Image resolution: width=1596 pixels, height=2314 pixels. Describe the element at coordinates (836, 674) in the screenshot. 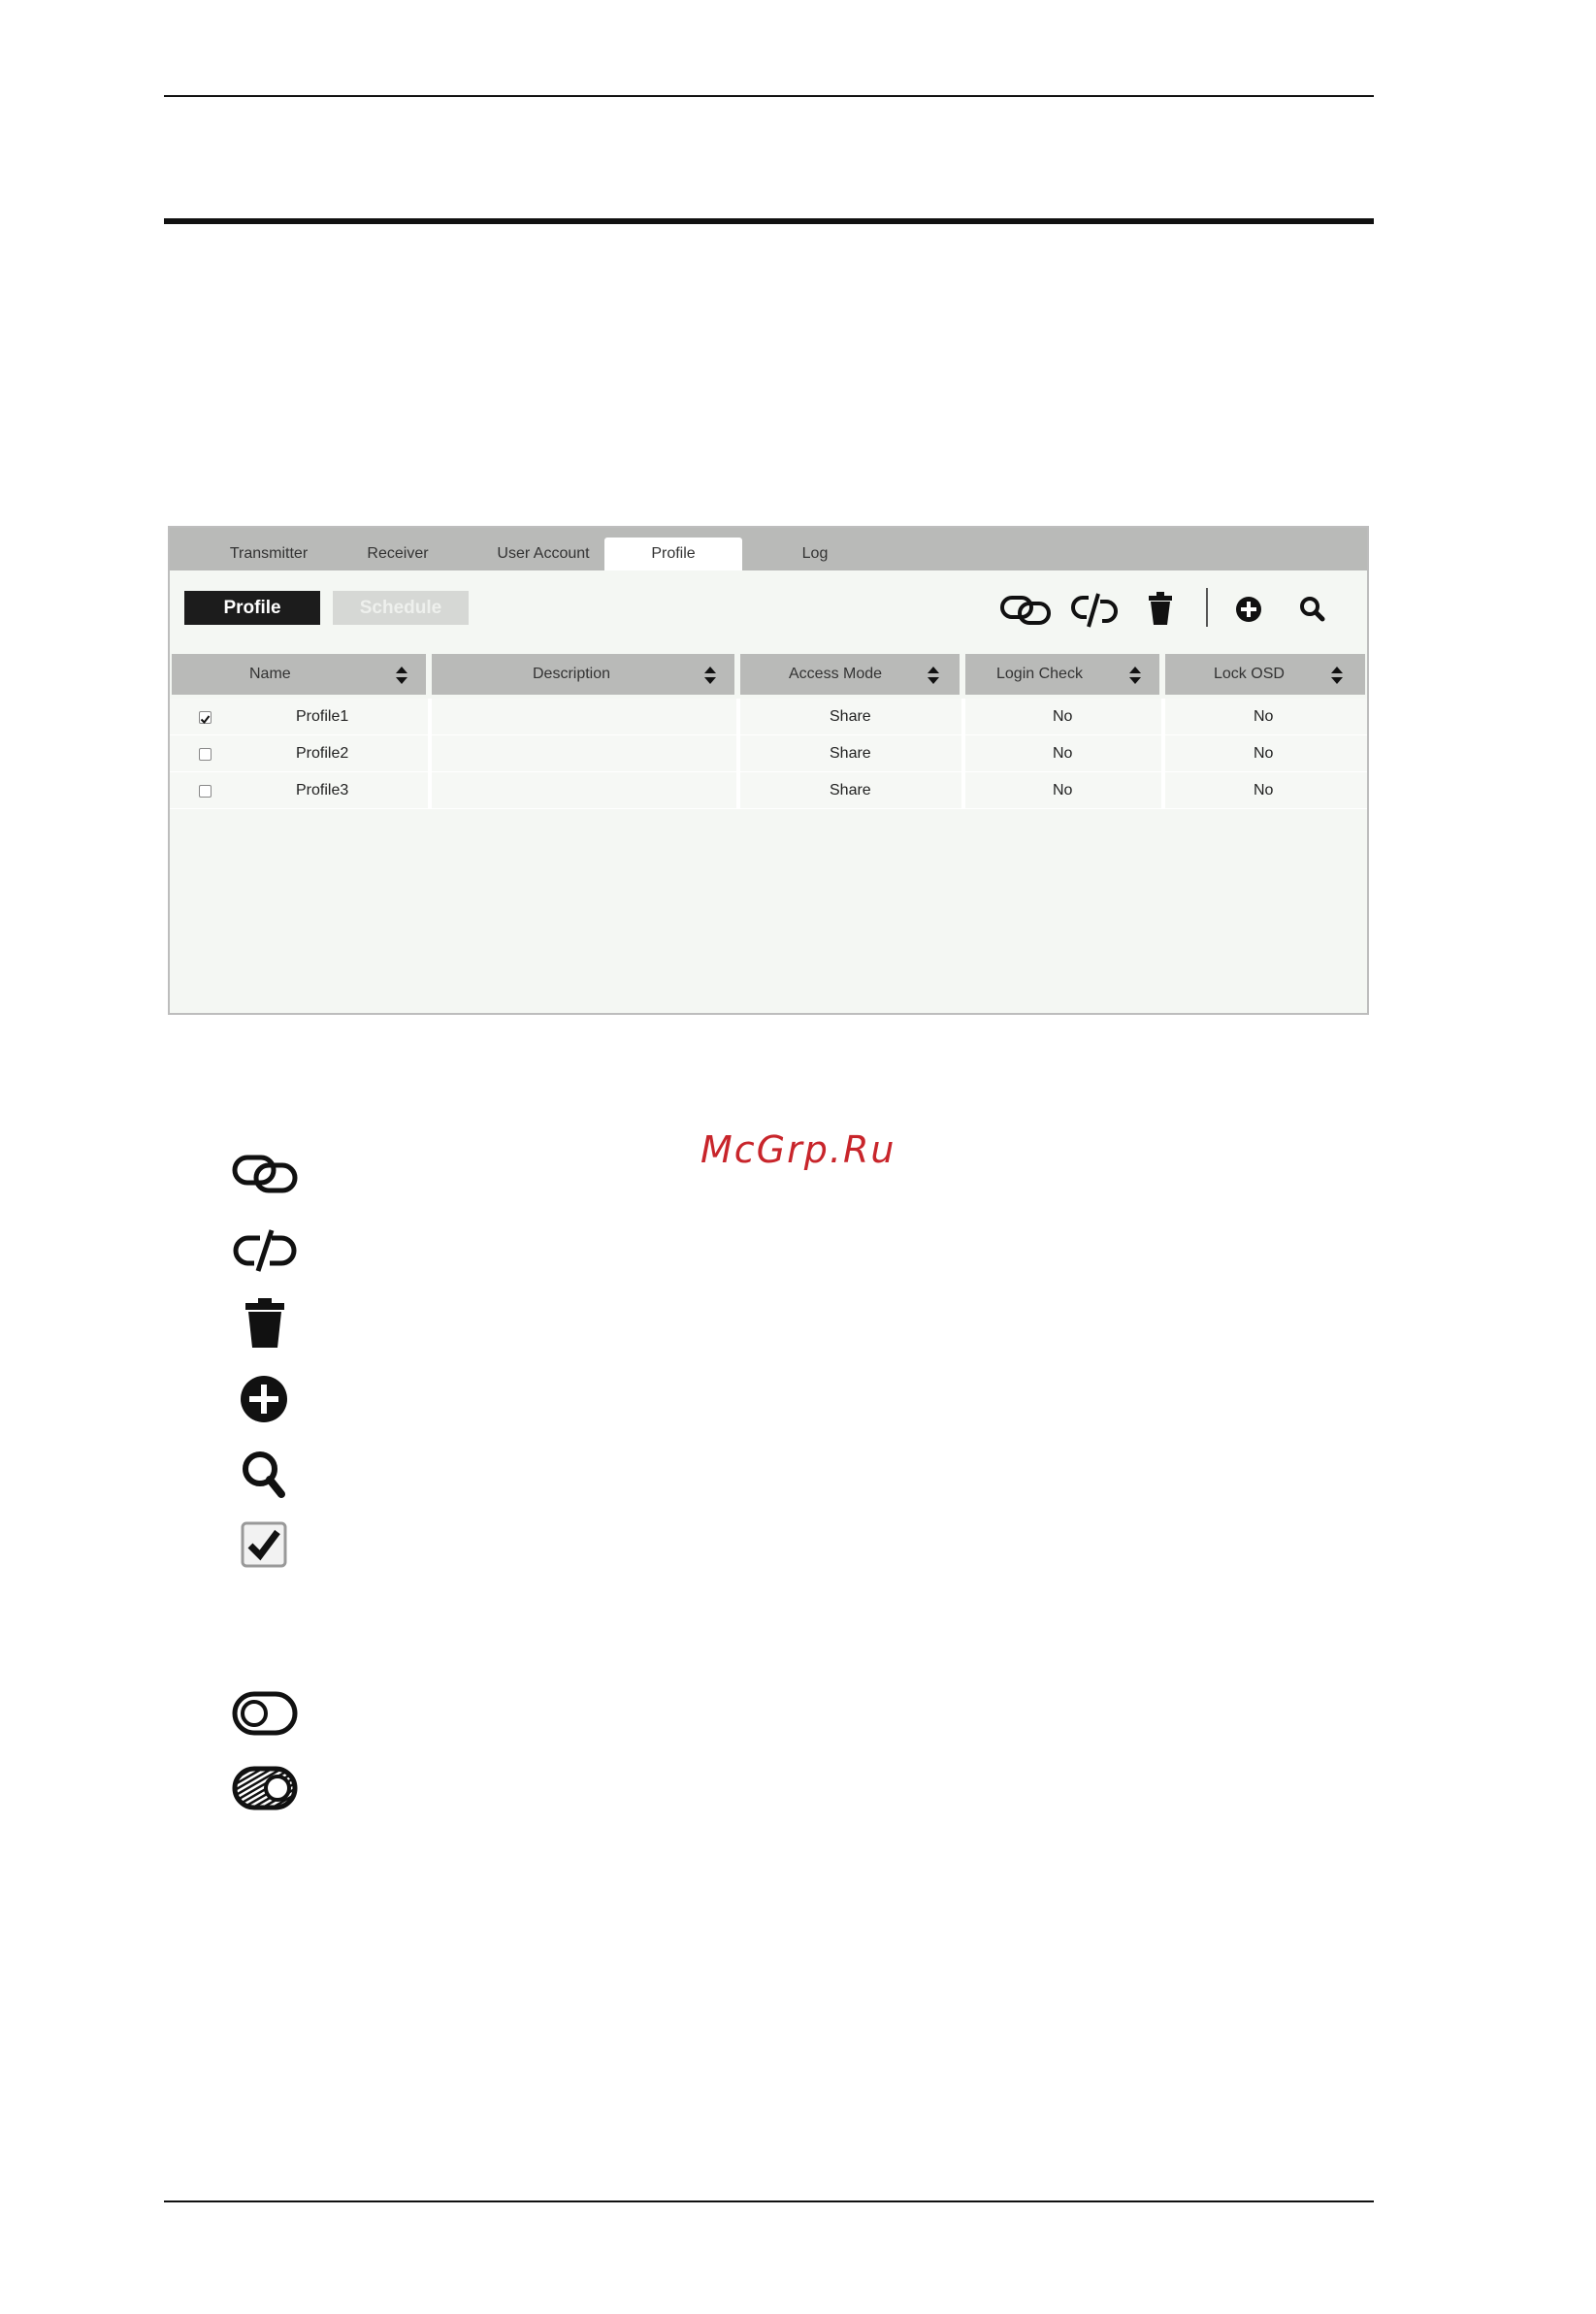

I see `column-header-label: Access Mode` at that location.